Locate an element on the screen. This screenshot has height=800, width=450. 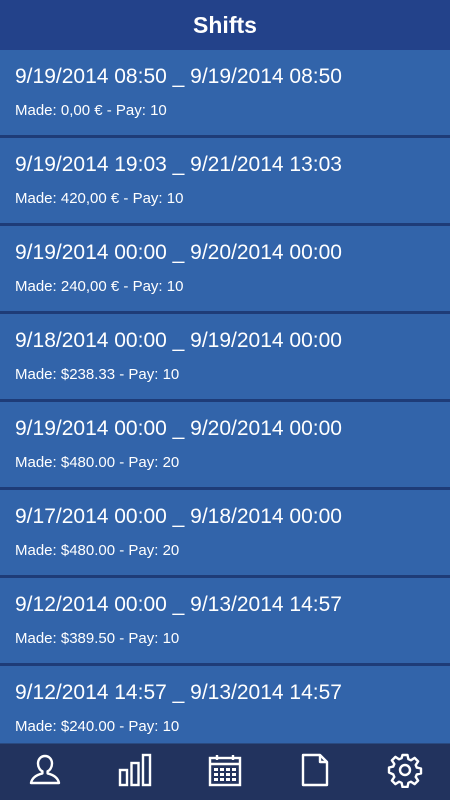
shift-range: 9/19/2014 08:50 _ 9/19/2014 08:50 is located at coordinates (178, 76).